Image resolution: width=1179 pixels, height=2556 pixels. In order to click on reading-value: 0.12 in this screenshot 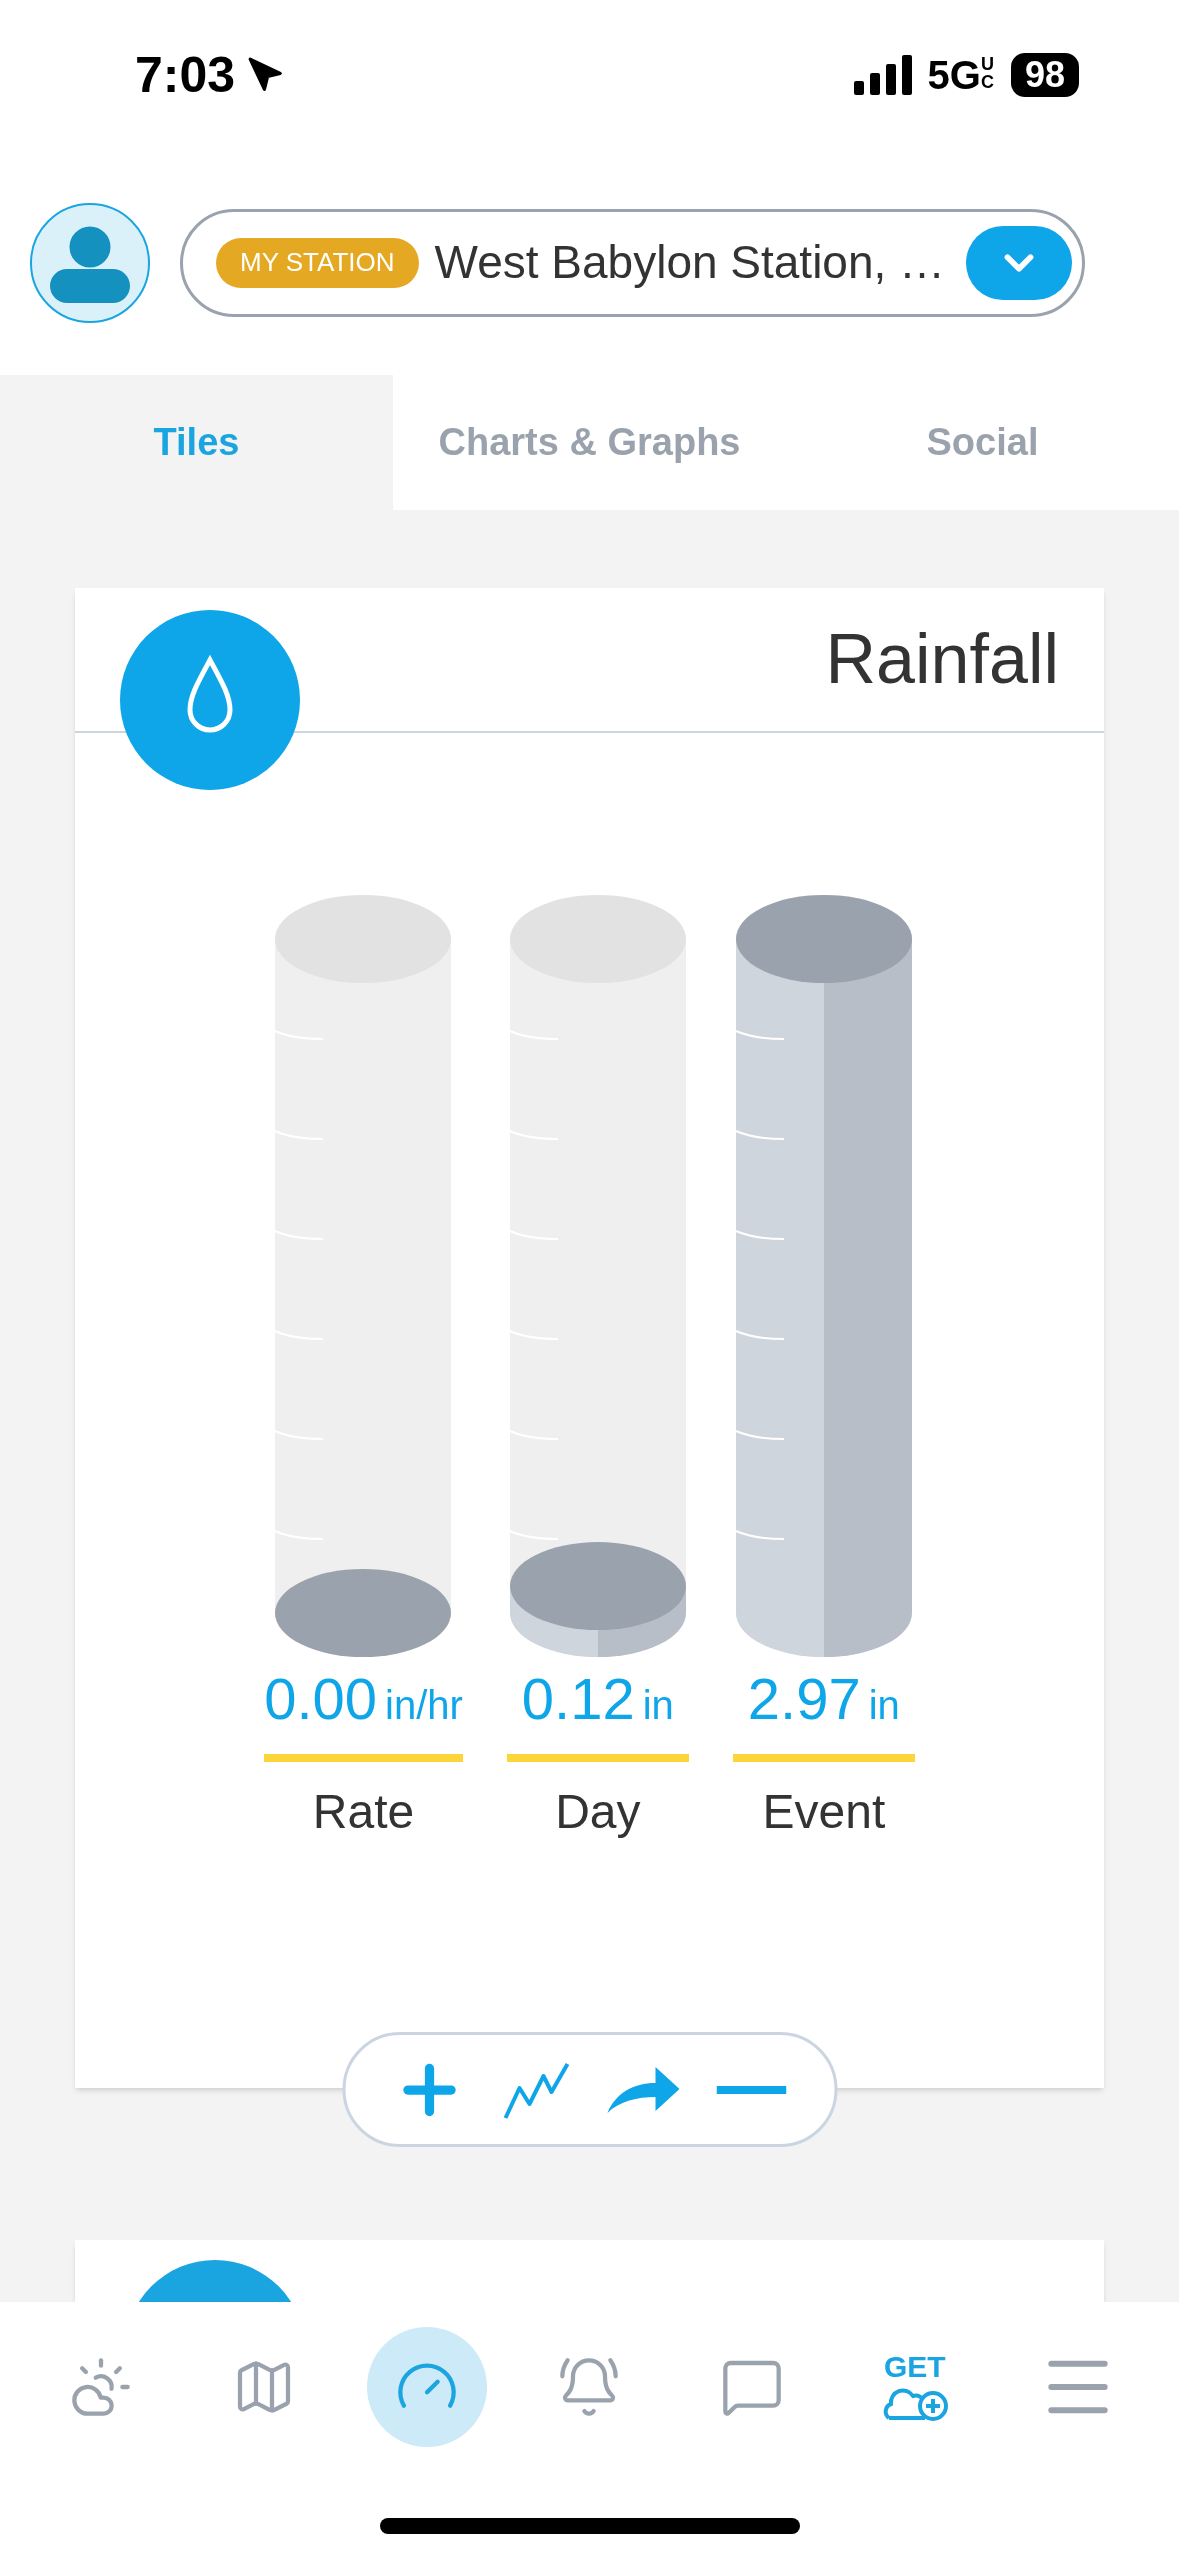, I will do `click(578, 1699)`.